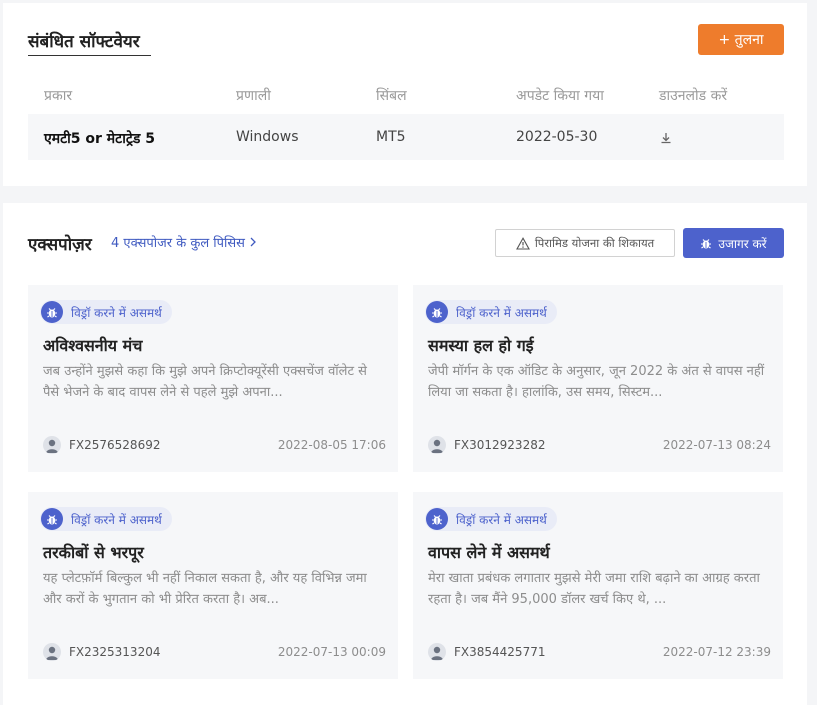 The width and height of the screenshot is (817, 705). I want to click on card-date: 2022-08-05 17:06, so click(331, 445).